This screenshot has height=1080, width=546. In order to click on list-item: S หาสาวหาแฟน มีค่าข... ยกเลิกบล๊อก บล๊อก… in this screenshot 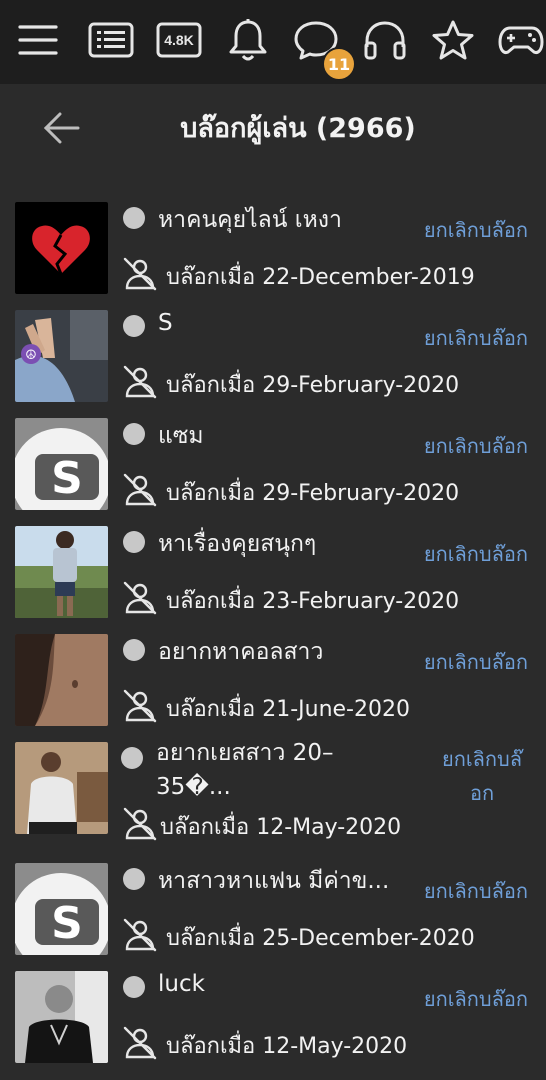, I will do `click(273, 911)`.